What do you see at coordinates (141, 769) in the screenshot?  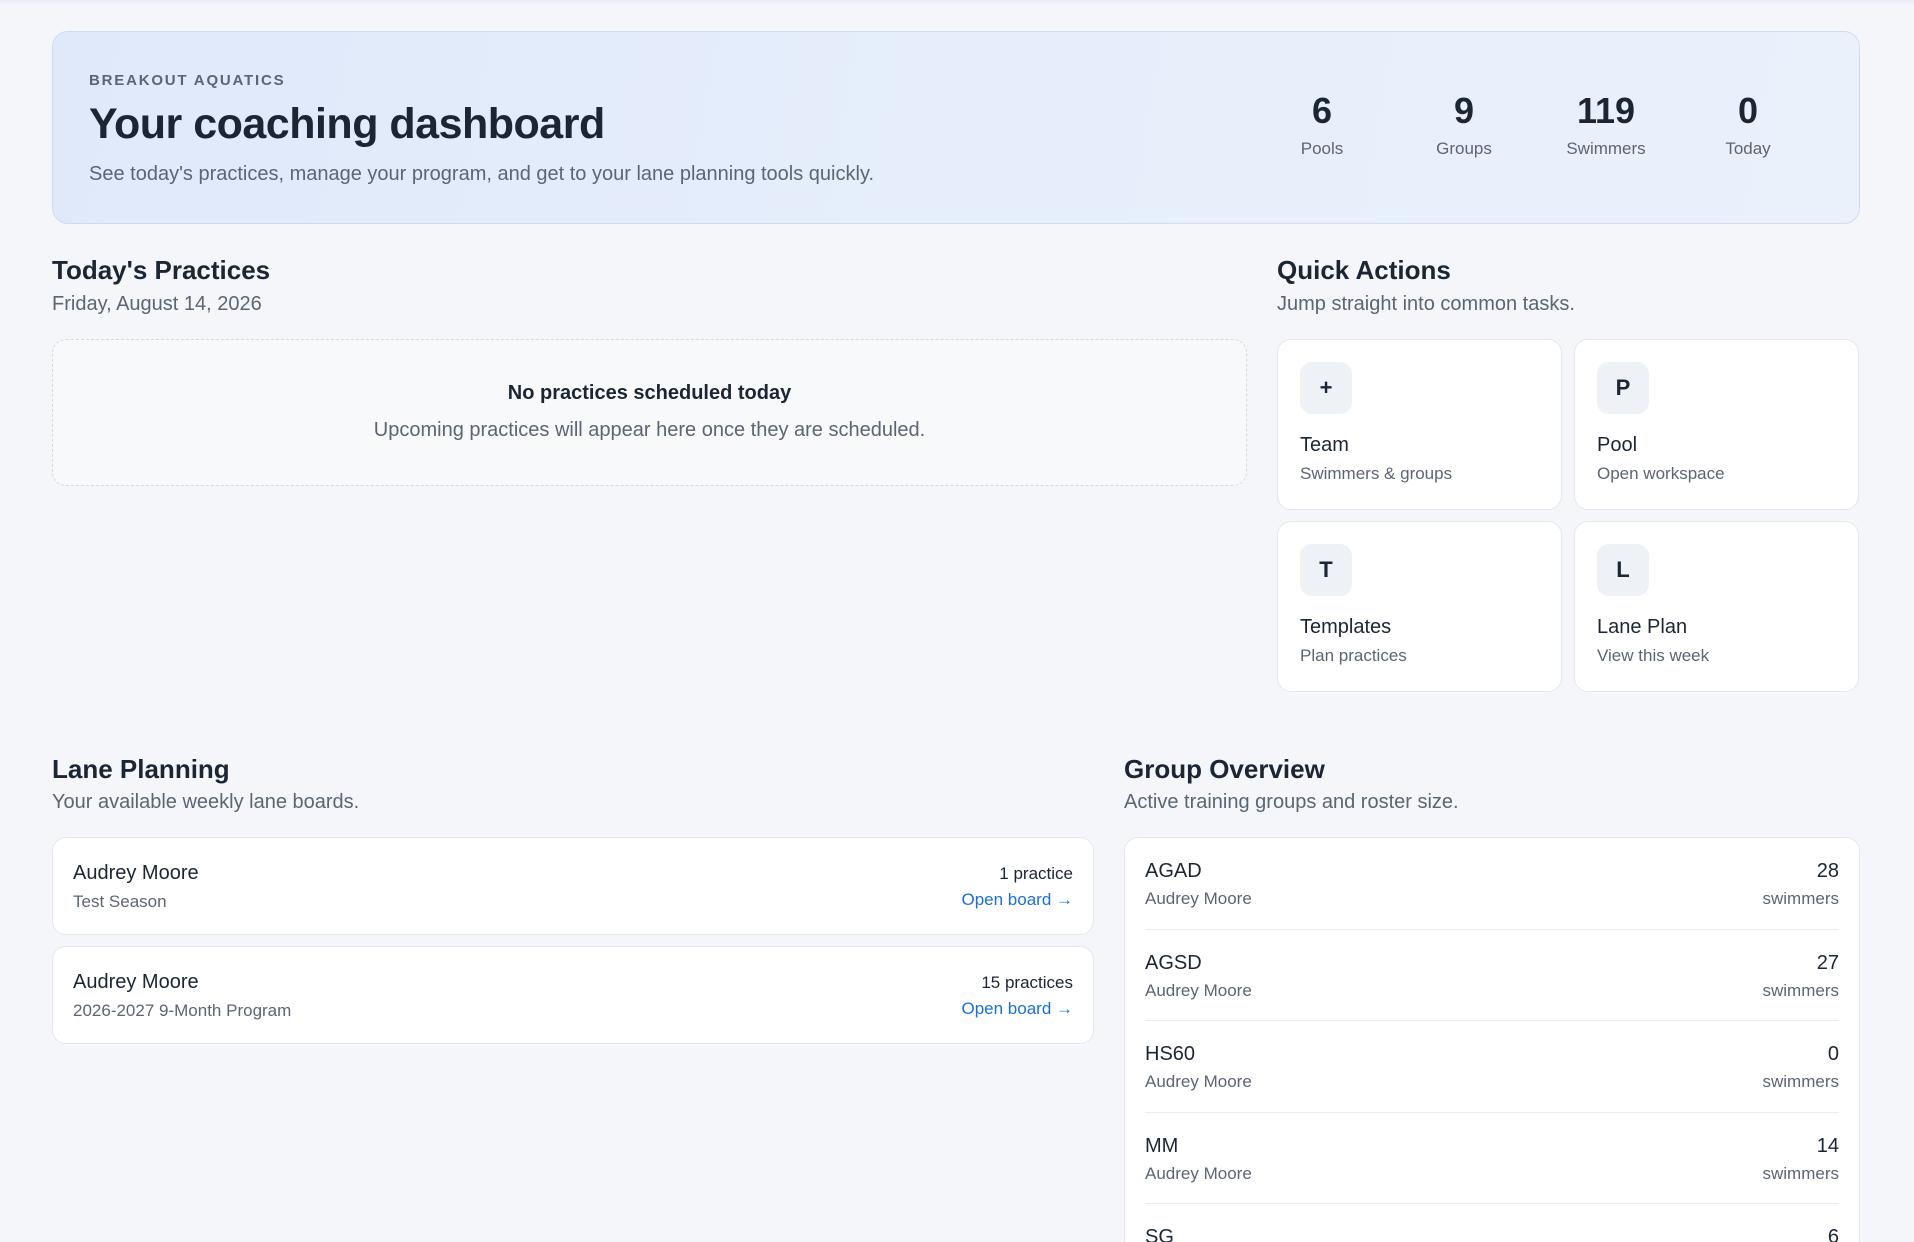 I see `lane-planning-heading: Lane Planning` at bounding box center [141, 769].